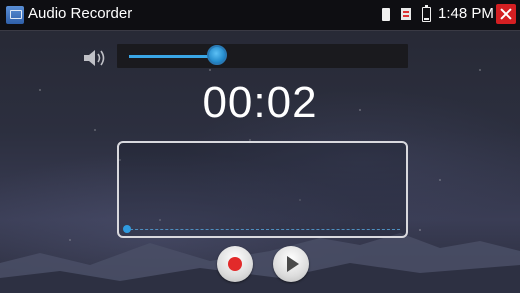 This screenshot has width=520, height=293. What do you see at coordinates (95, 58) in the screenshot?
I see `speaker-icon` at bounding box center [95, 58].